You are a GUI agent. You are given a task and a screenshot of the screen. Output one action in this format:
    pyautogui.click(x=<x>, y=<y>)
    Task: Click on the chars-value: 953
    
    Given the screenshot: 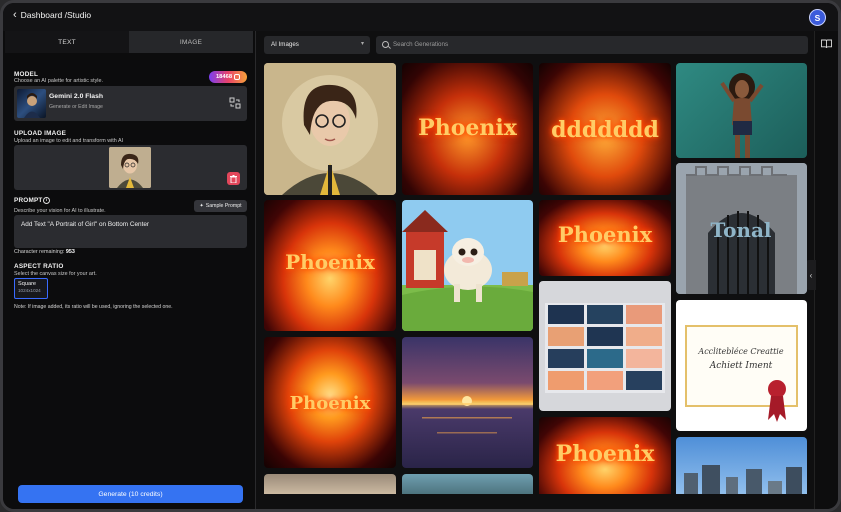 What is the action you would take?
    pyautogui.click(x=70, y=252)
    